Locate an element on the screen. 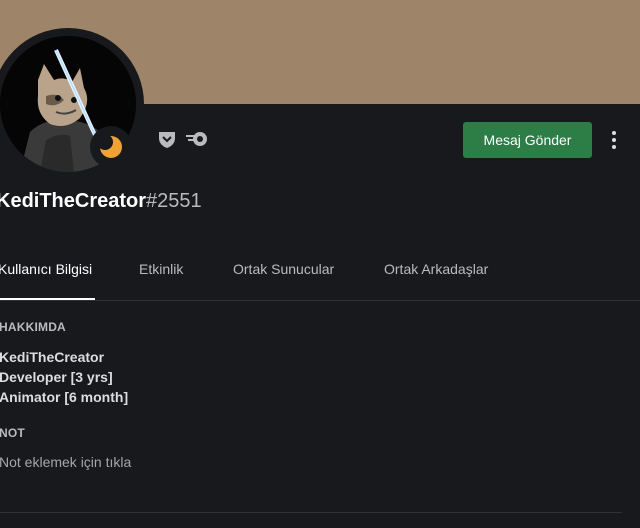 The image size is (640, 528). tab-user-info: Kullanıcı Bilgisi is located at coordinates (47, 279).